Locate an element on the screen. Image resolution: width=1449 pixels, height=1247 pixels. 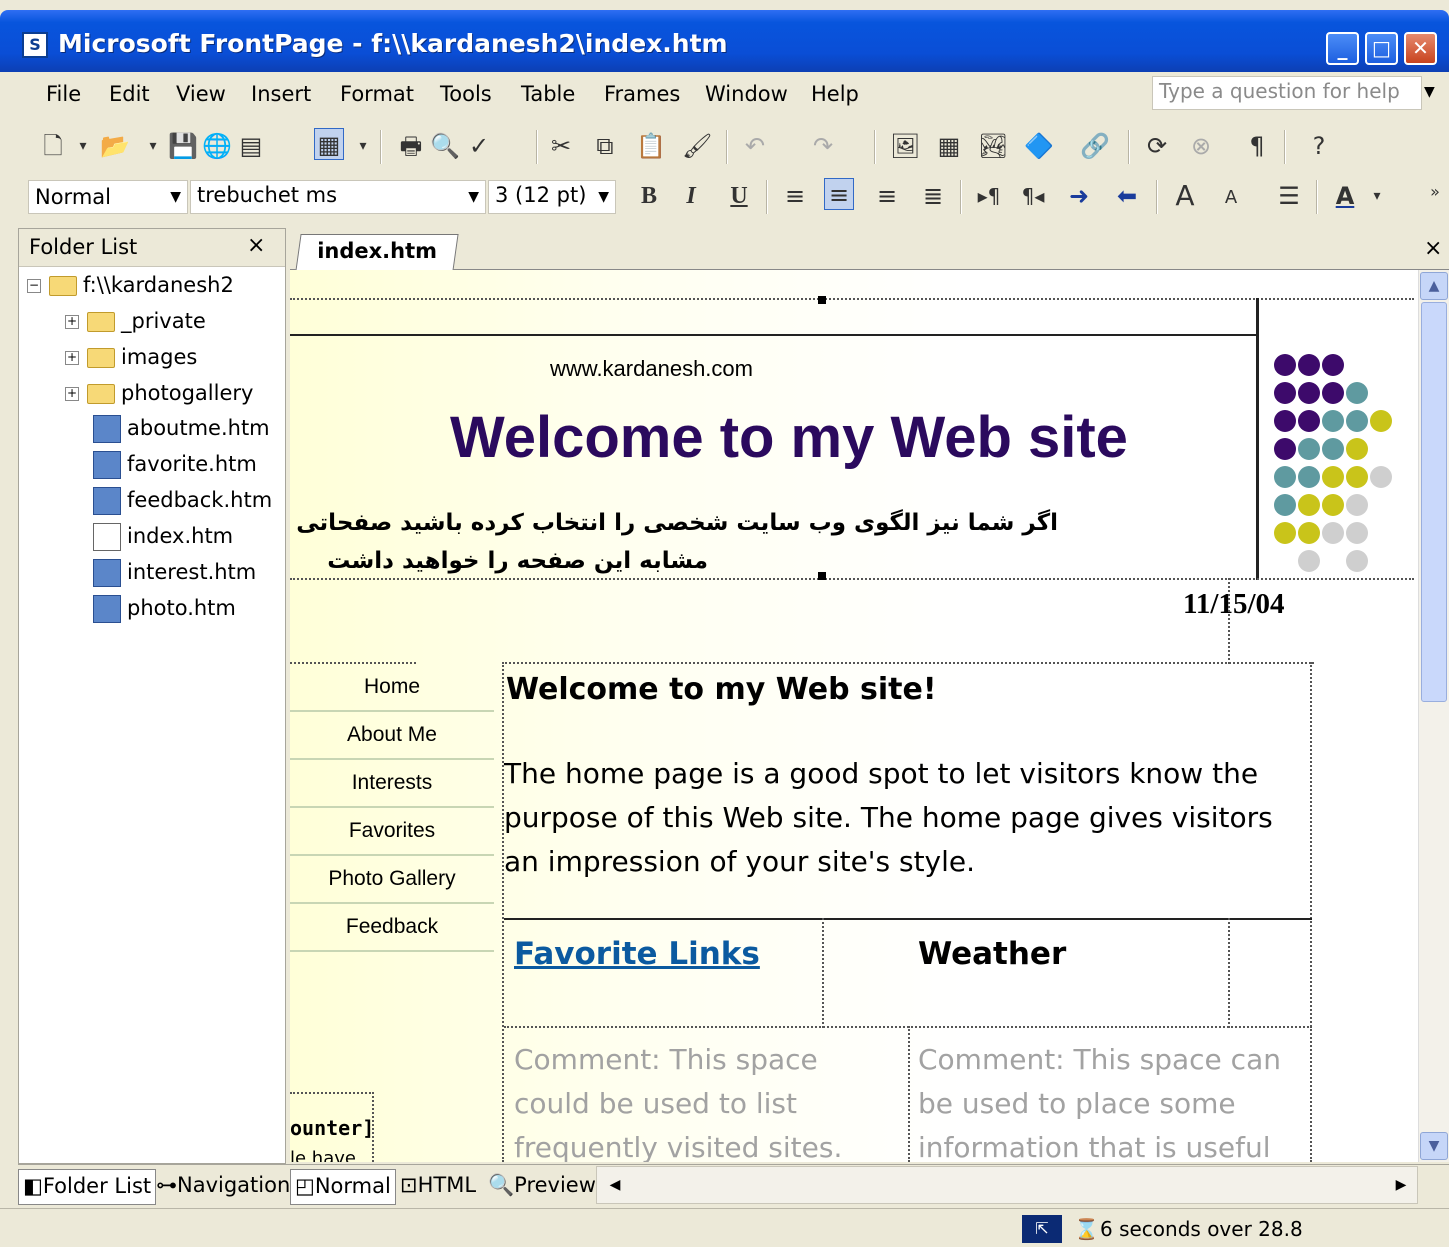
format-painter-icon: 🖌 is located at coordinates (697, 146).